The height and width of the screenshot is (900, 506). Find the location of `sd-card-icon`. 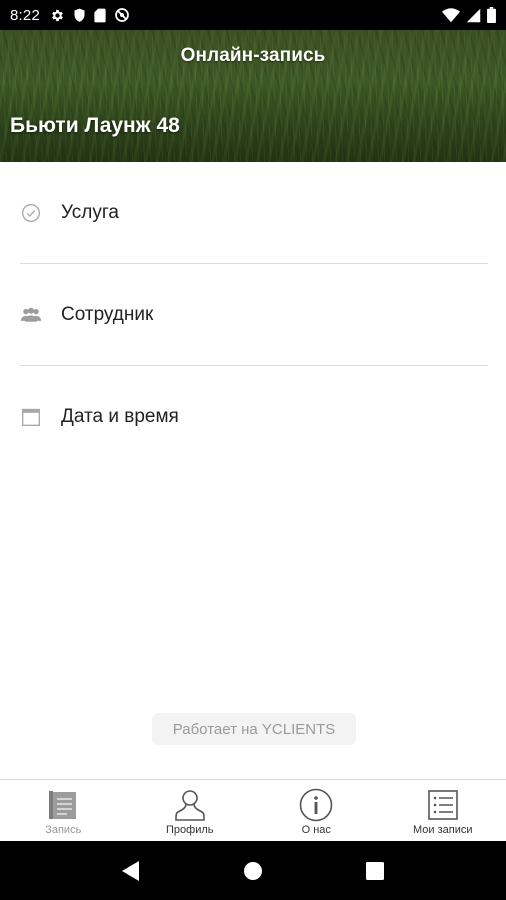

sd-card-icon is located at coordinates (100, 15).